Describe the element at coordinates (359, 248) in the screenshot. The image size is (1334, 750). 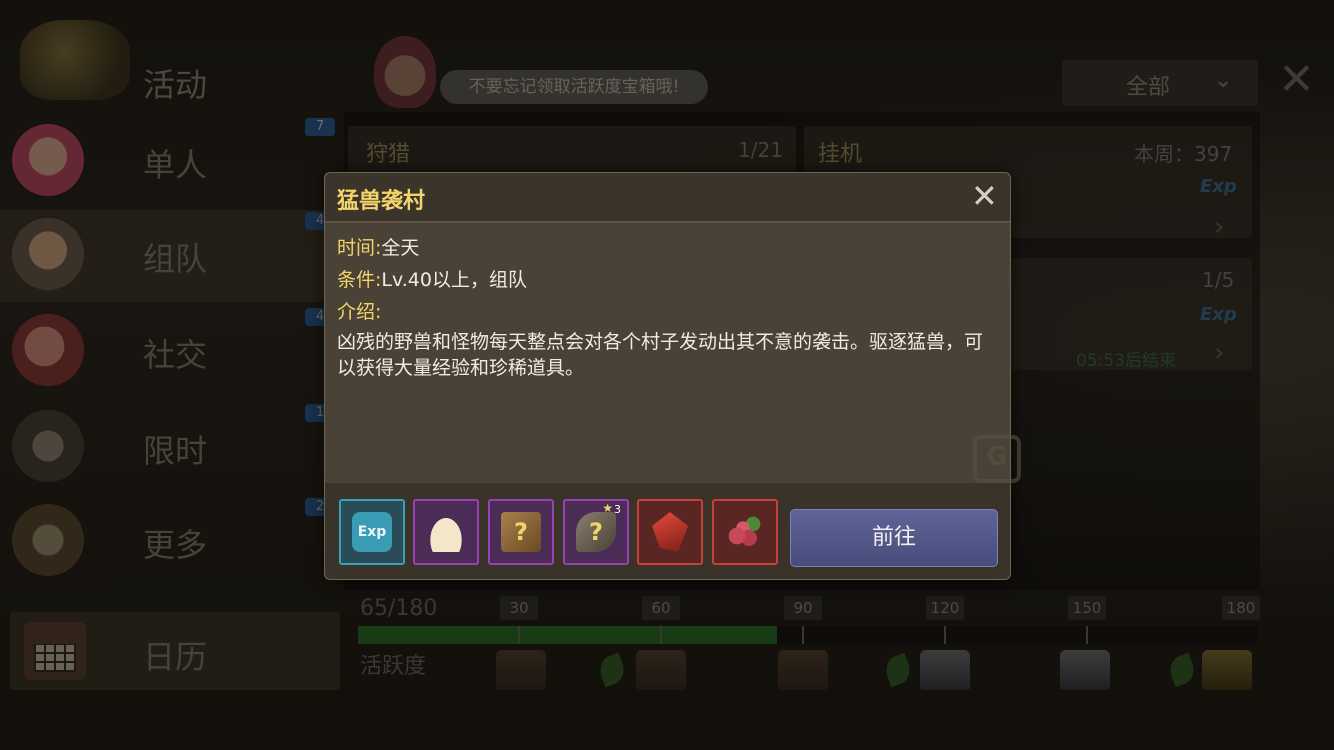
I see `time-key: 时间:` at that location.